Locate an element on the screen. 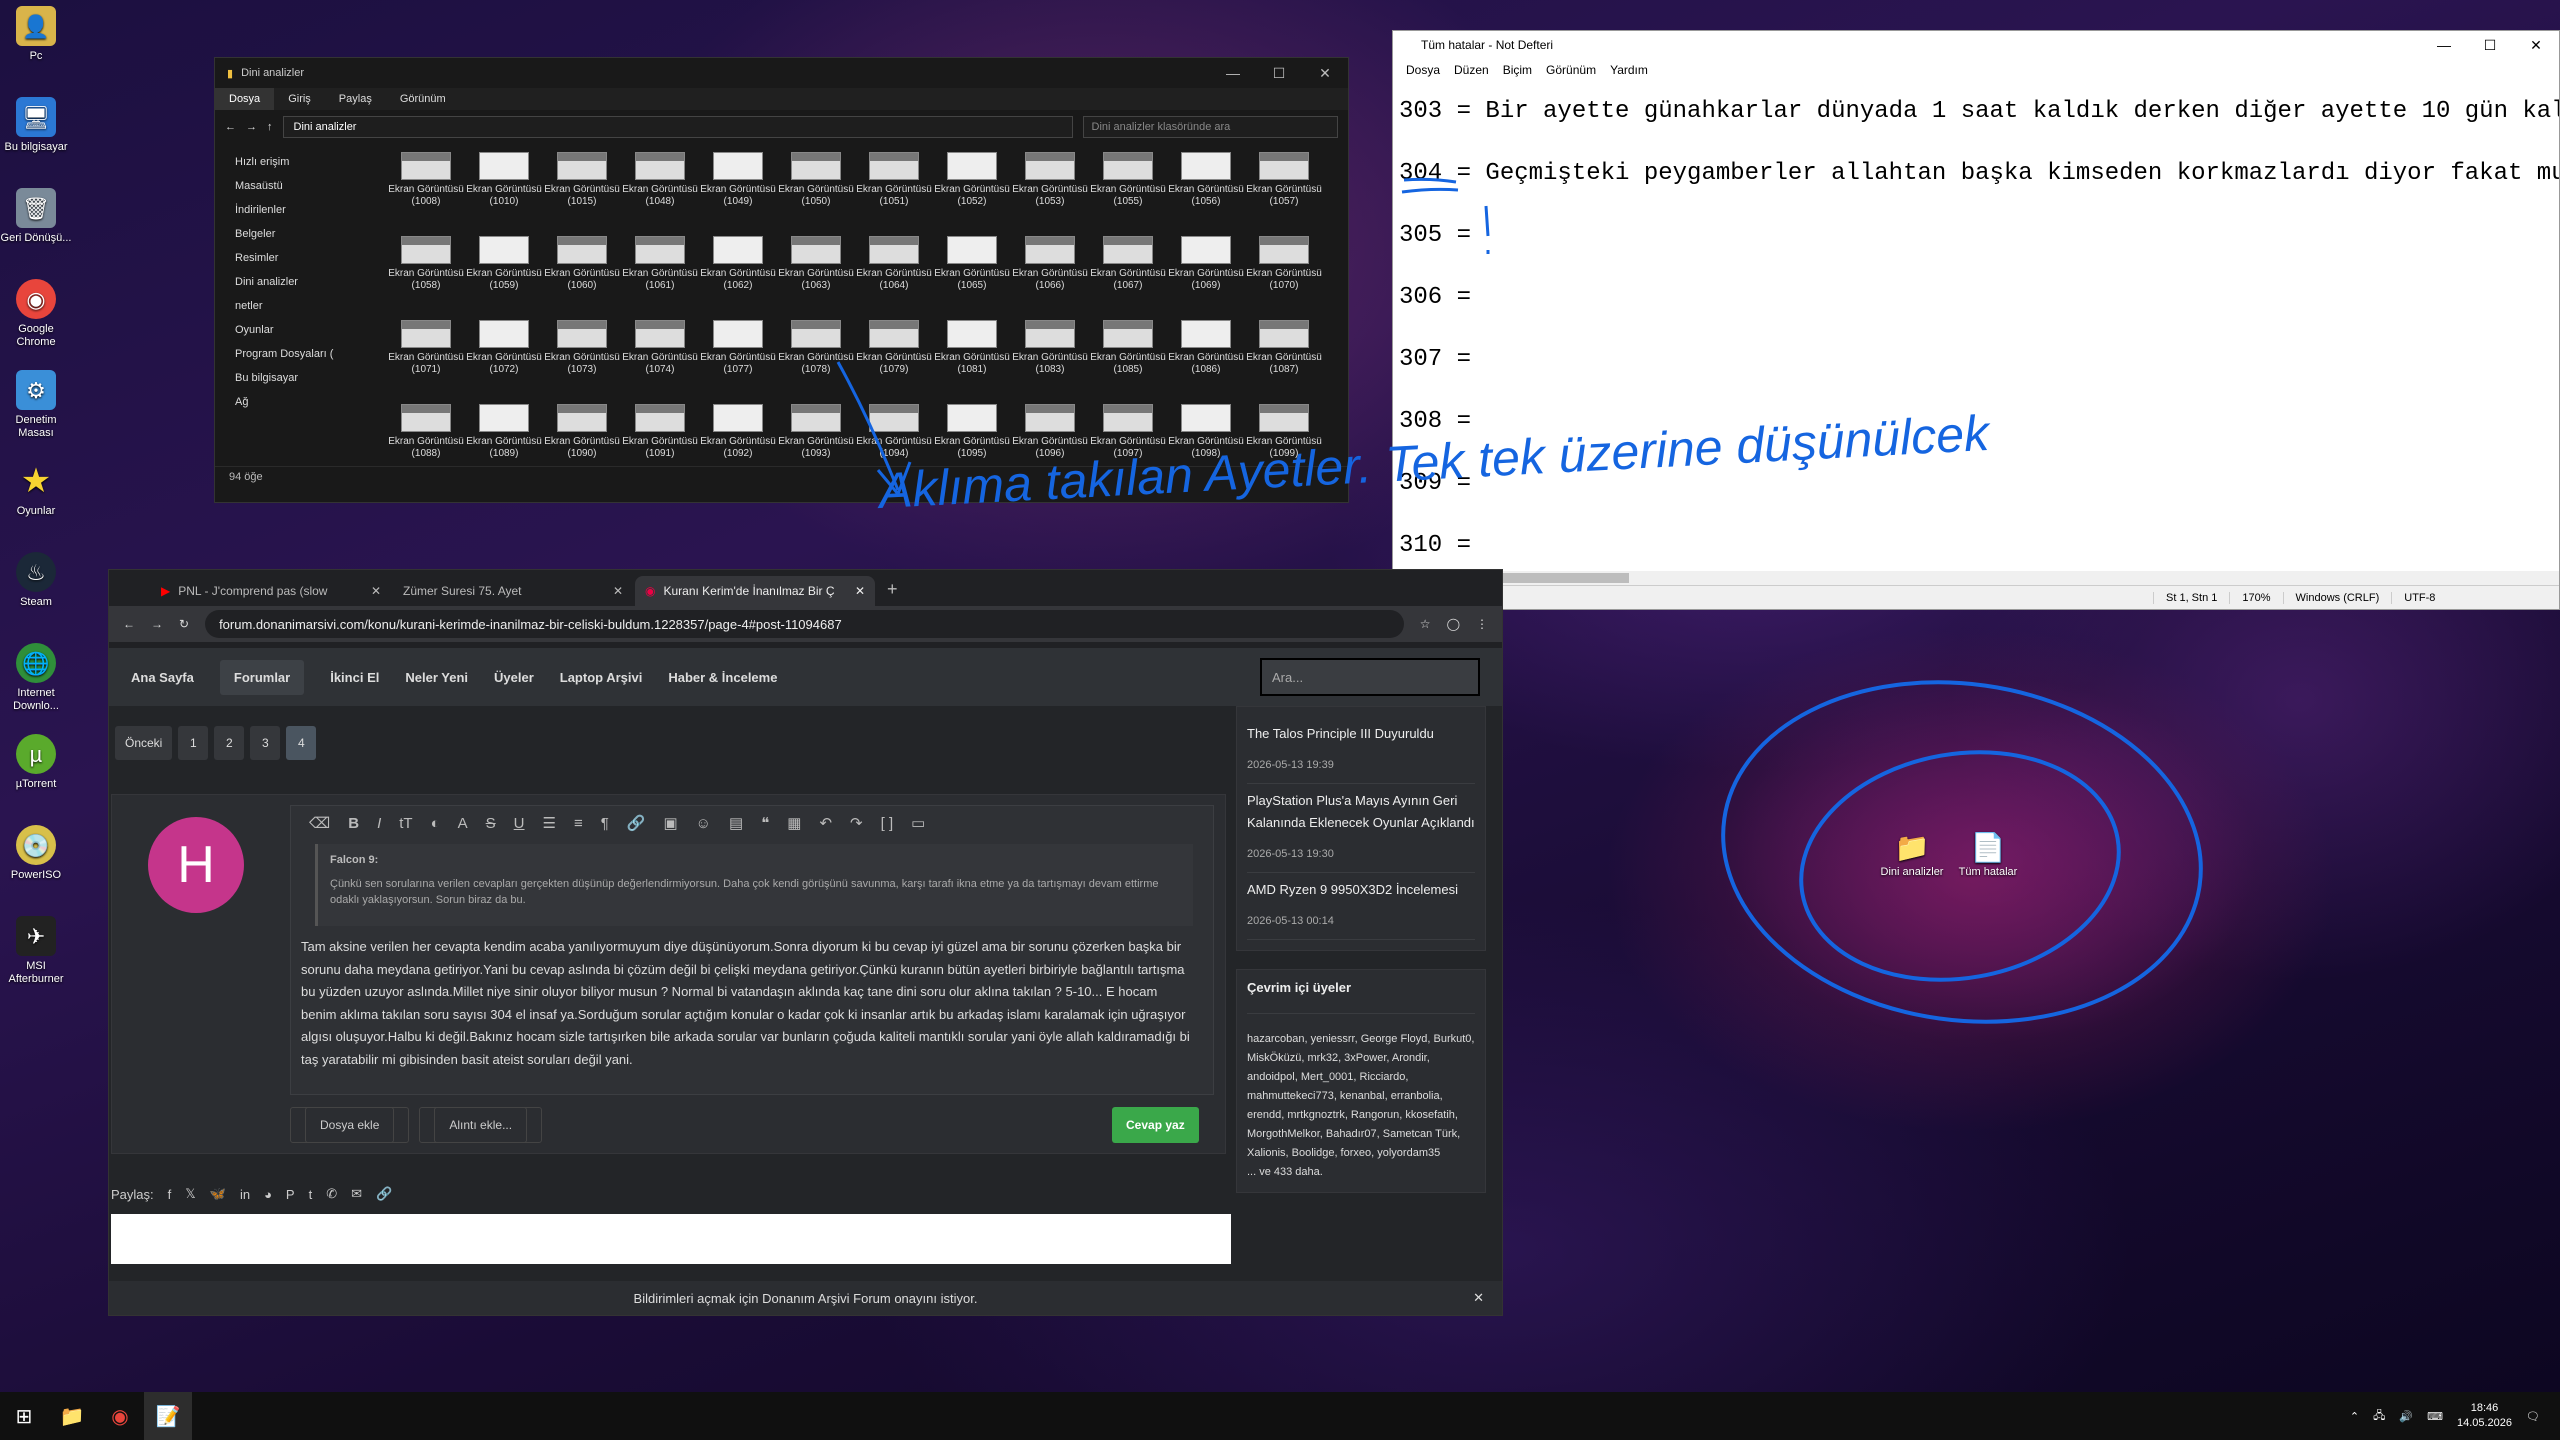 Image resolution: width=2560 pixels, height=1440 pixels. file-thumbnail: Ekran Görüntüsü (1063) is located at coordinates (816, 276).